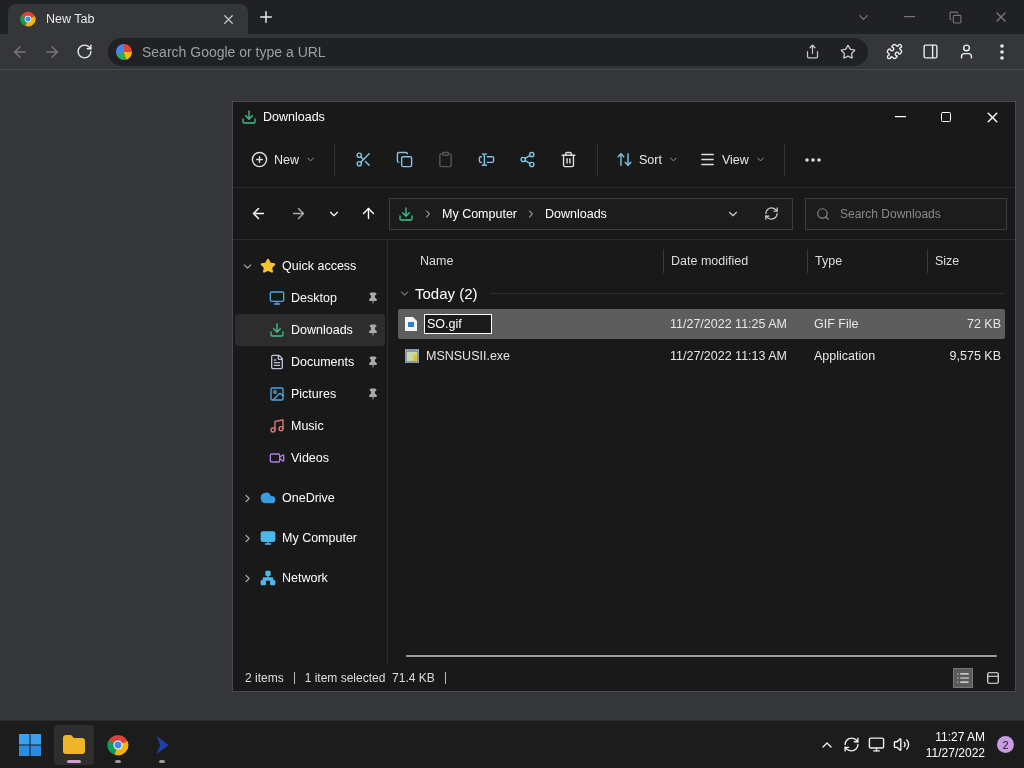  I want to click on more-icon, so click(812, 159).